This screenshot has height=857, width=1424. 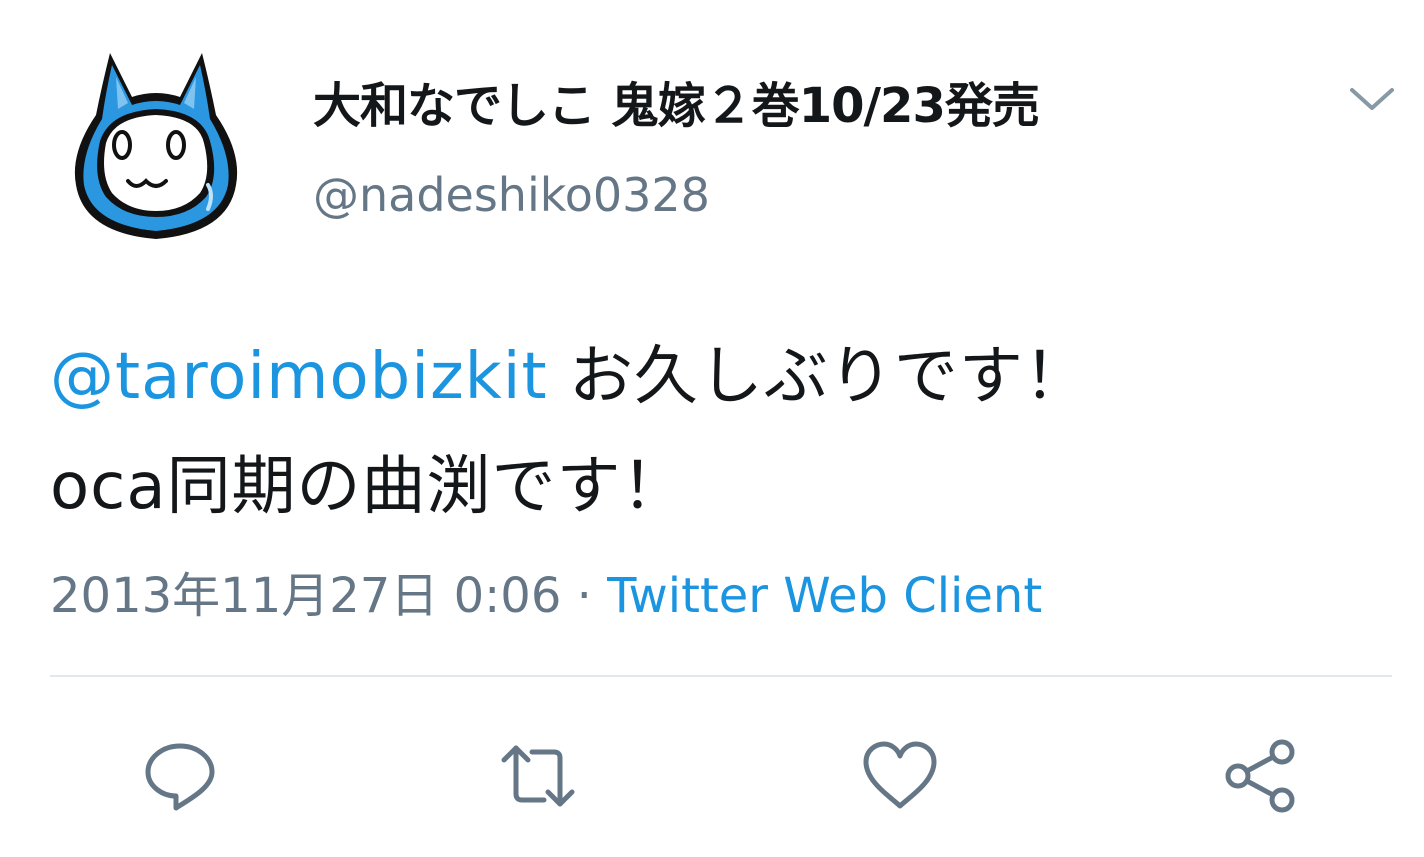 I want to click on tweet-meta: 2013年11月27日 0:06 · Twitter Web Client, so click(x=546, y=591).